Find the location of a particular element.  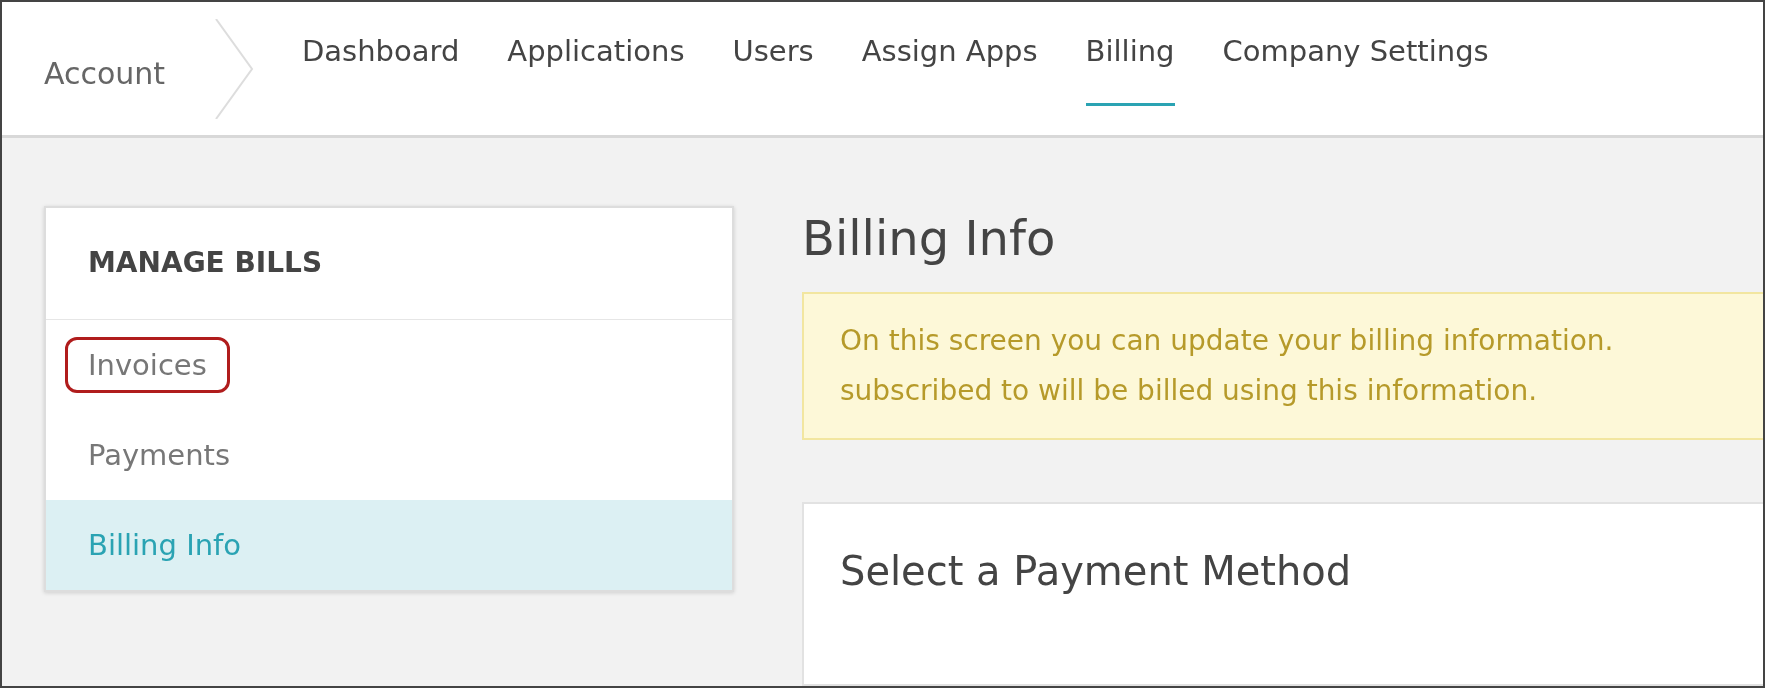

breadcrumb-link: Account is located at coordinates (129, 73).